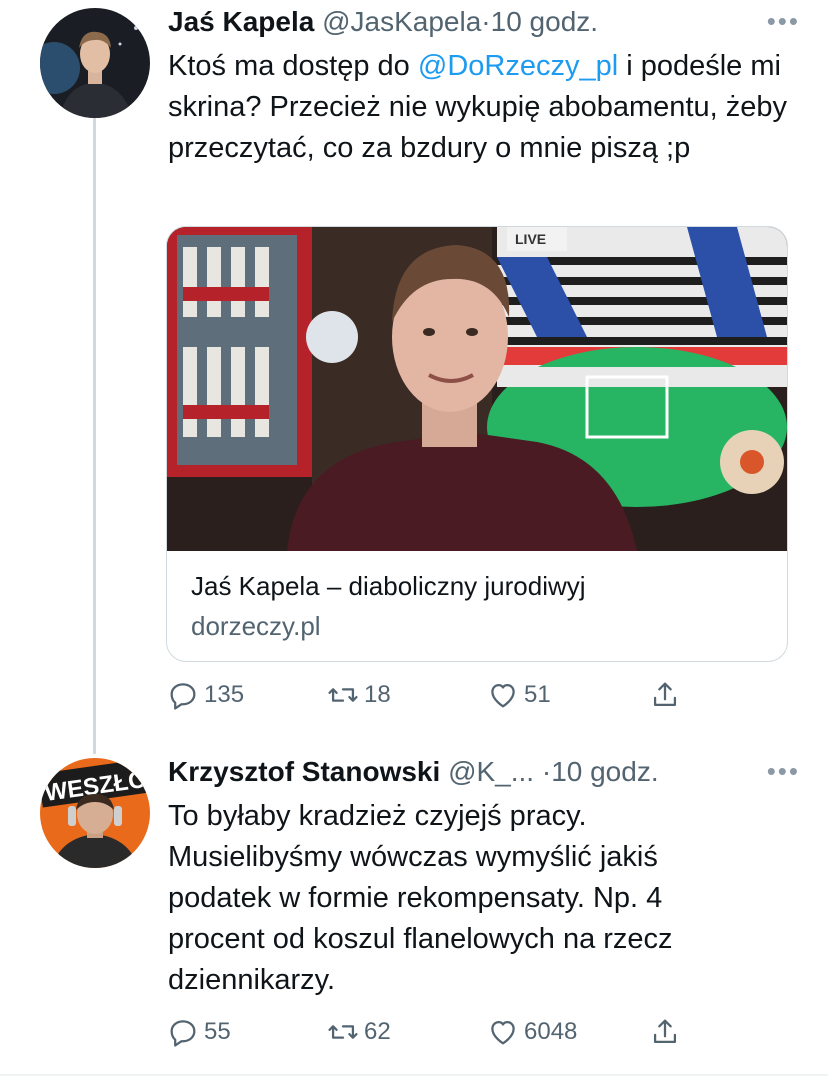 This screenshot has height=1076, width=828. I want to click on author-name: Krzysztof Stanowski, so click(304, 771).